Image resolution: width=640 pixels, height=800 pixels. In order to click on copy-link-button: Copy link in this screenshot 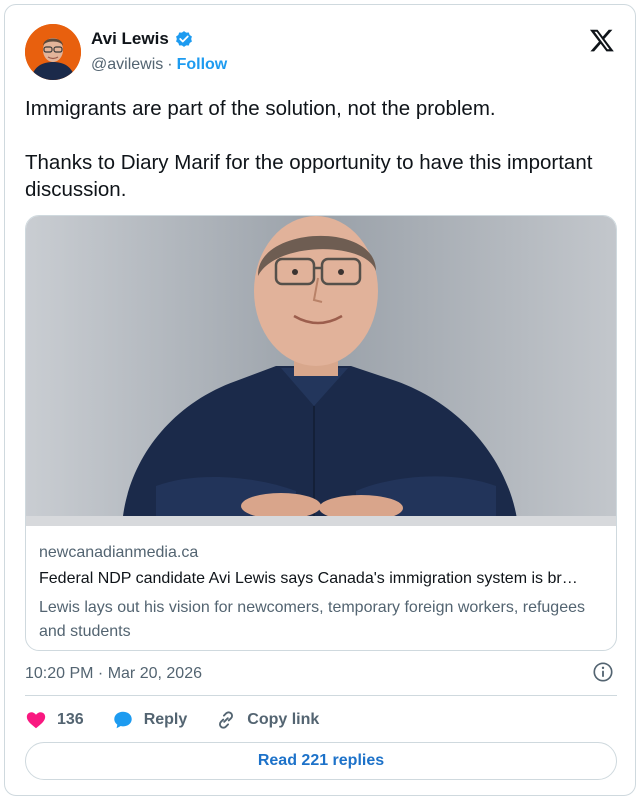, I will do `click(267, 720)`.